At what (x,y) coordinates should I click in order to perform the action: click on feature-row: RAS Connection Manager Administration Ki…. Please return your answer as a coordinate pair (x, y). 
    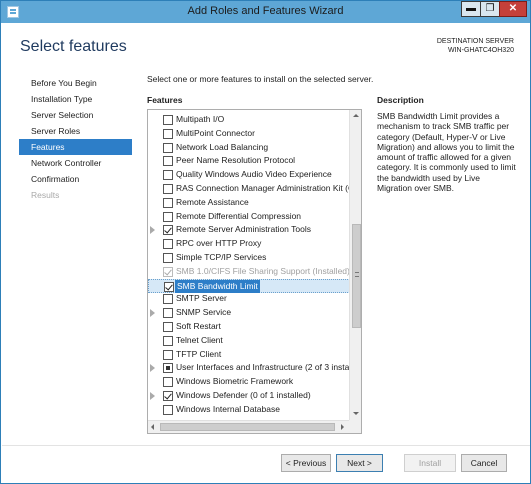
    Looking at the image, I should click on (254, 189).